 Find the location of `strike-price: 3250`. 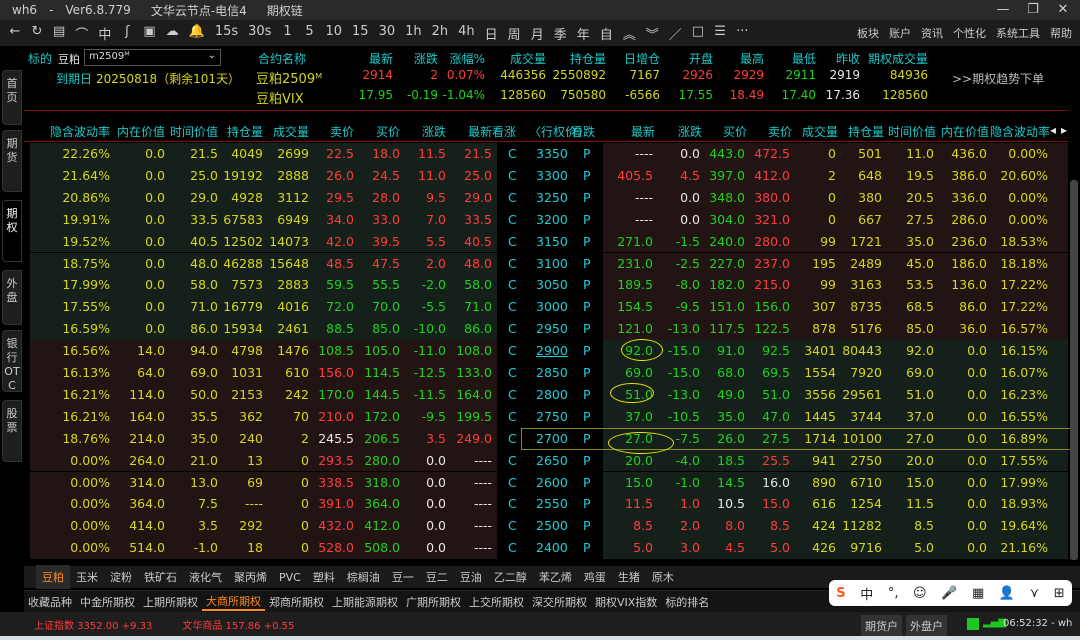

strike-price: 3250 is located at coordinates (552, 197).